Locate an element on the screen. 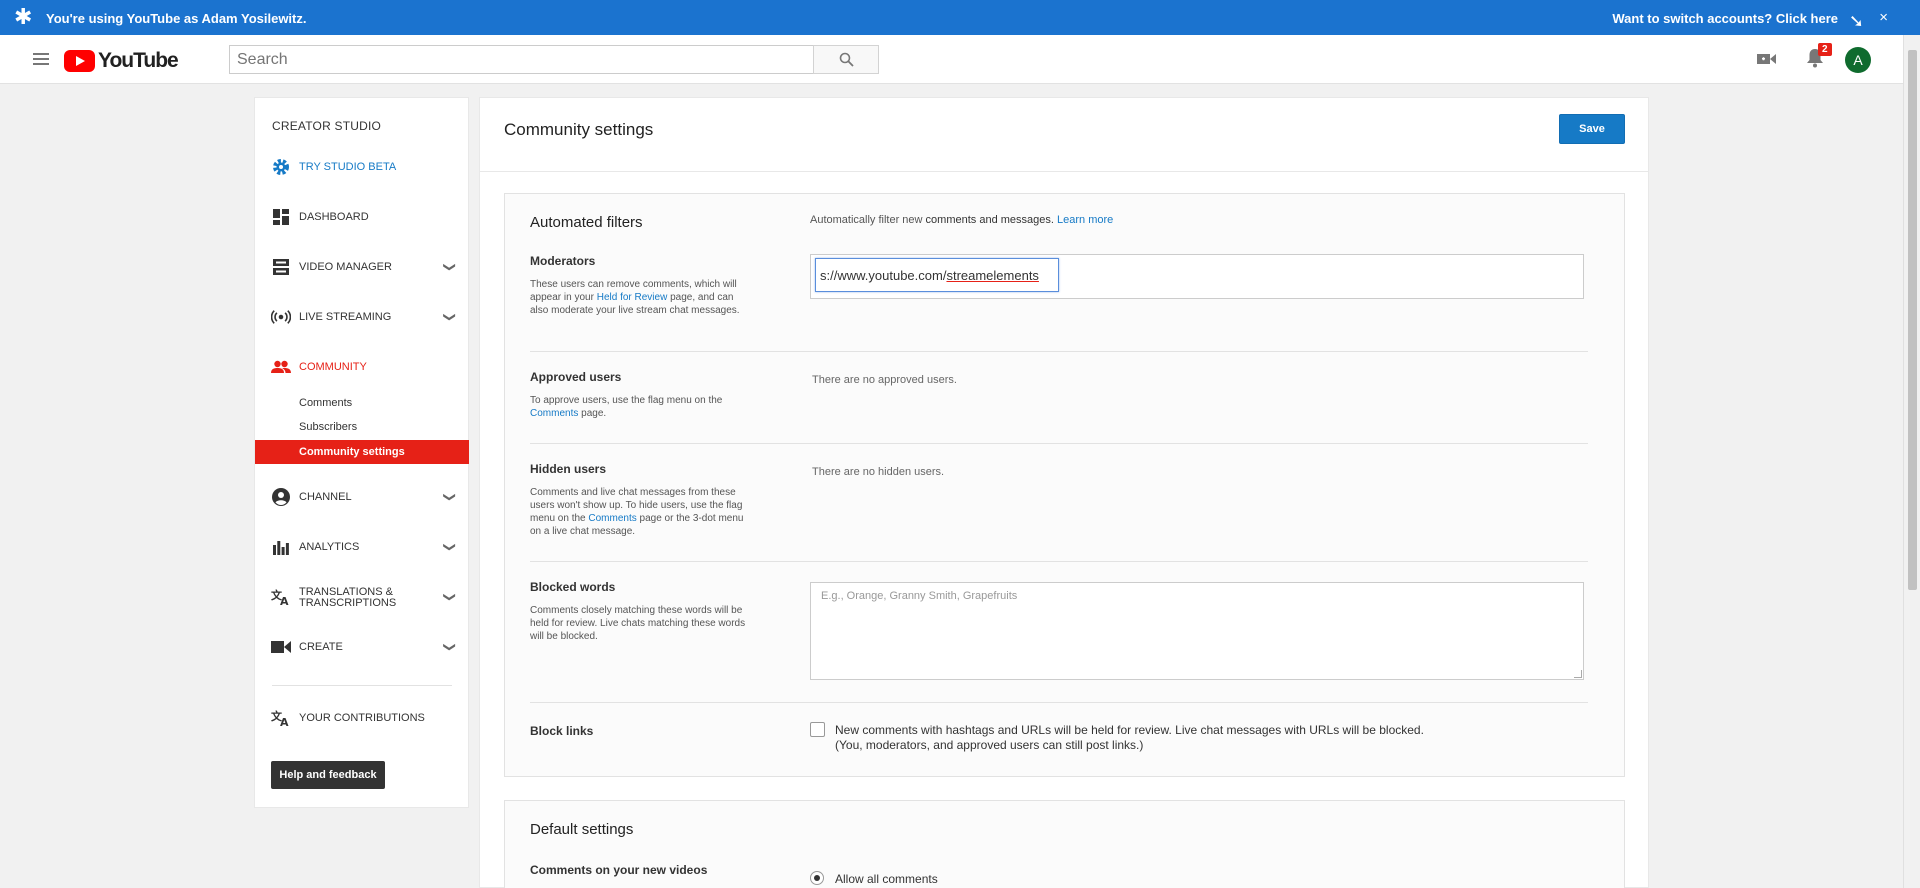  moderator-input: s://www.youtube.com/streamelements is located at coordinates (937, 275).